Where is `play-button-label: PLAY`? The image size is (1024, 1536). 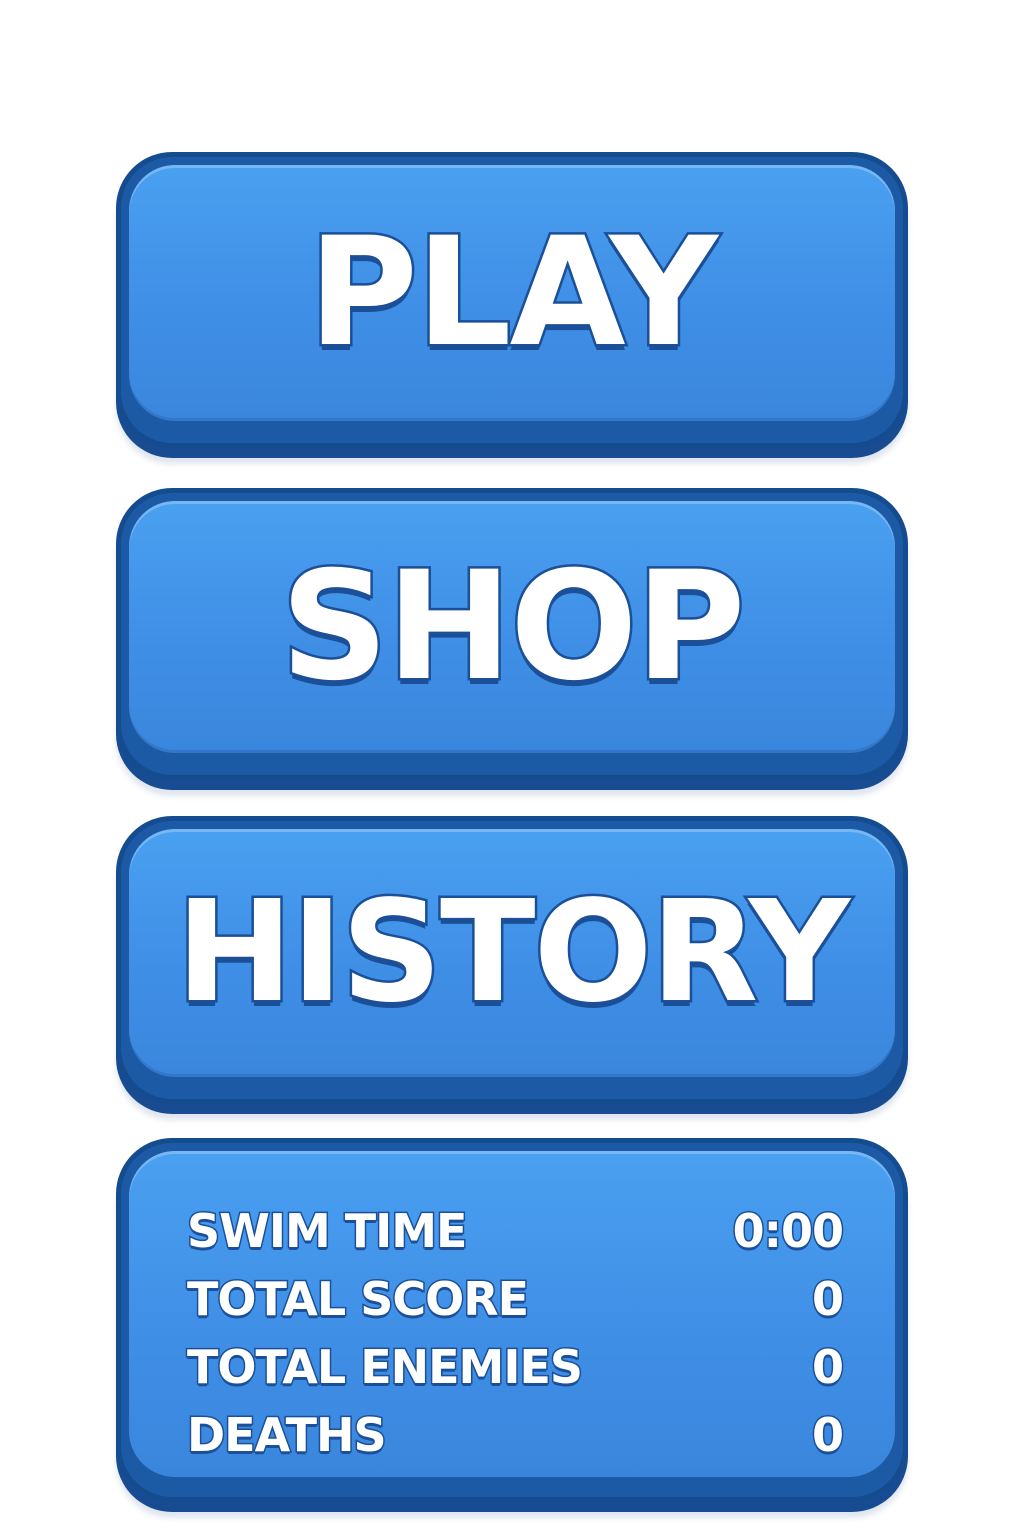 play-button-label: PLAY is located at coordinates (513, 293).